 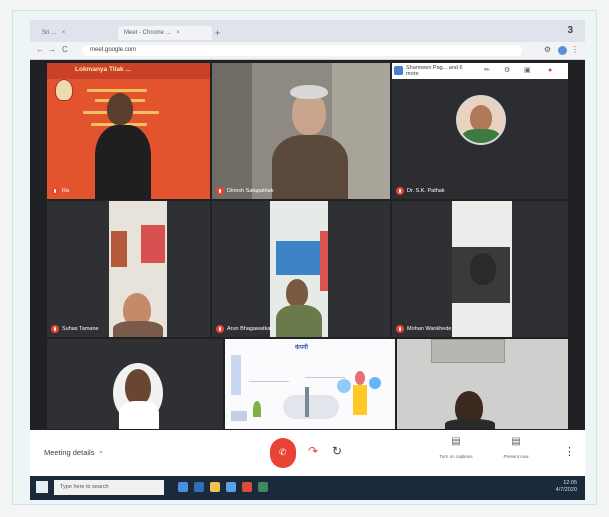 What do you see at coordinates (301, 131) in the screenshot?
I see `participant-tile: Dinesh Satapathak` at bounding box center [301, 131].